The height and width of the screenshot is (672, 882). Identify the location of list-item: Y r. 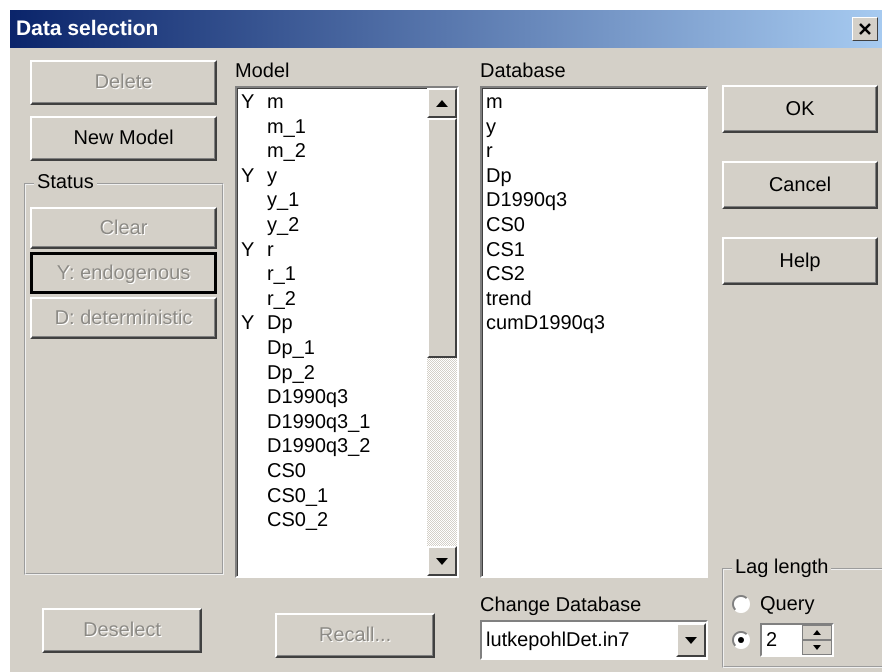
(332, 250).